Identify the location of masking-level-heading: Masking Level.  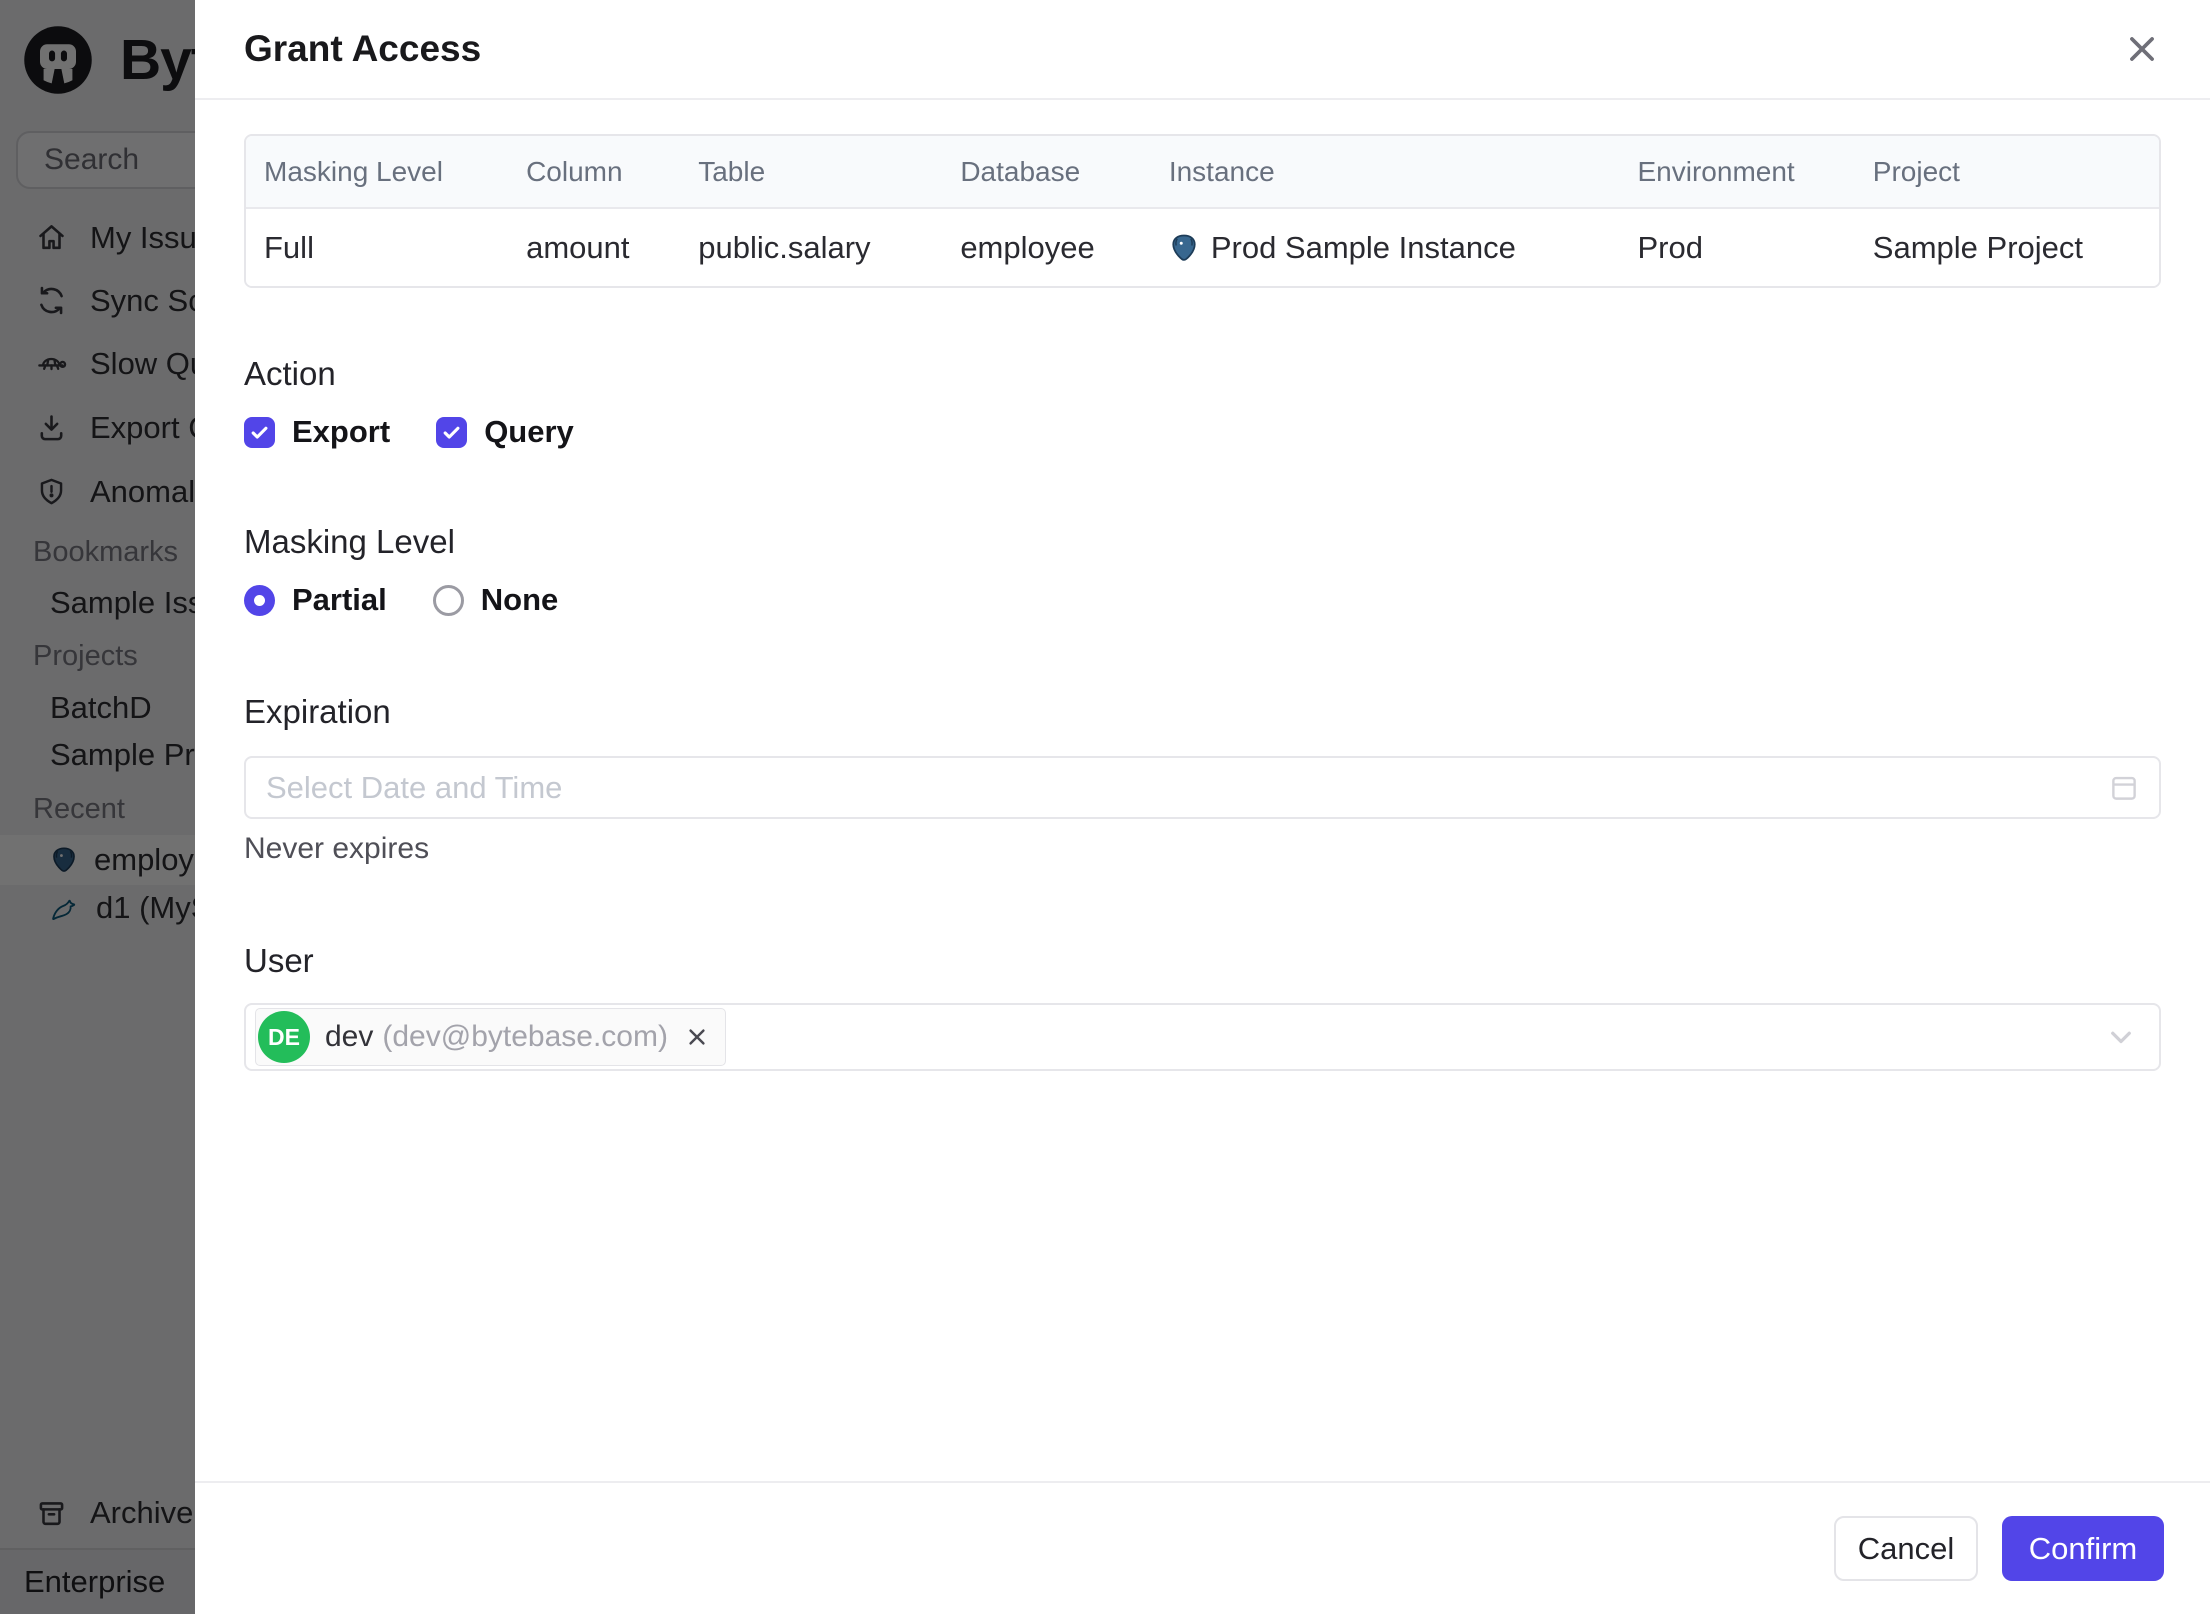
(349, 541).